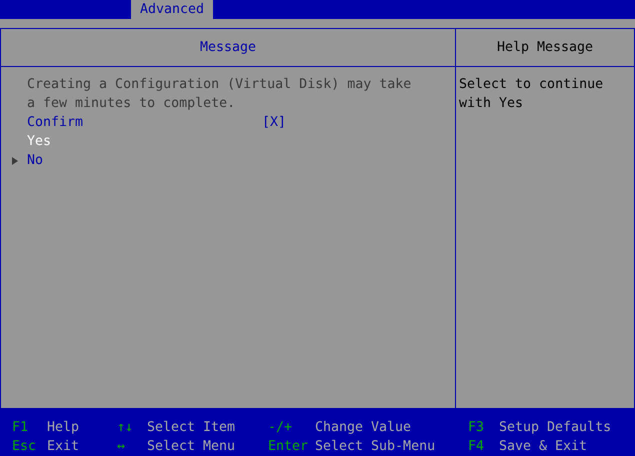  What do you see at coordinates (289, 447) in the screenshot?
I see `key-label: Enter` at bounding box center [289, 447].